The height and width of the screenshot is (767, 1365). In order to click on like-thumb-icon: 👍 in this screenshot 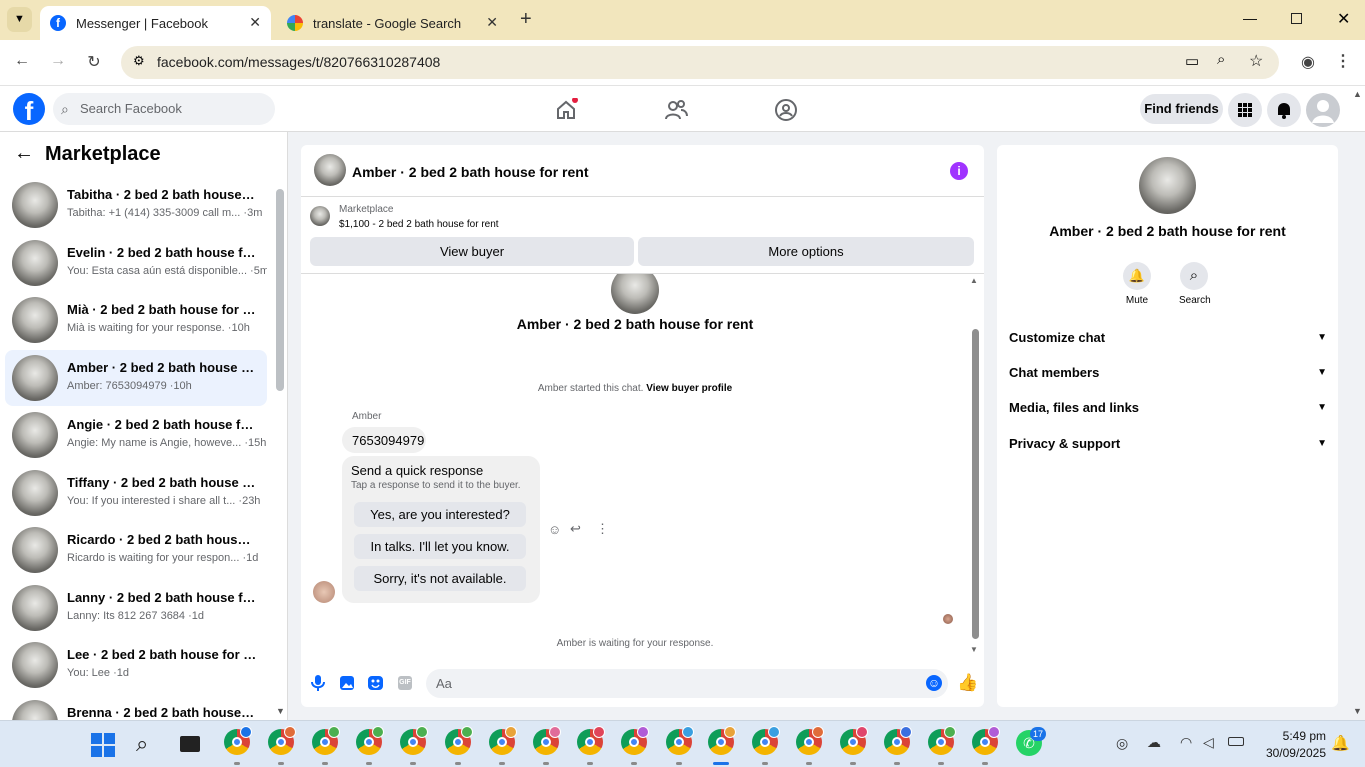, I will do `click(967, 683)`.